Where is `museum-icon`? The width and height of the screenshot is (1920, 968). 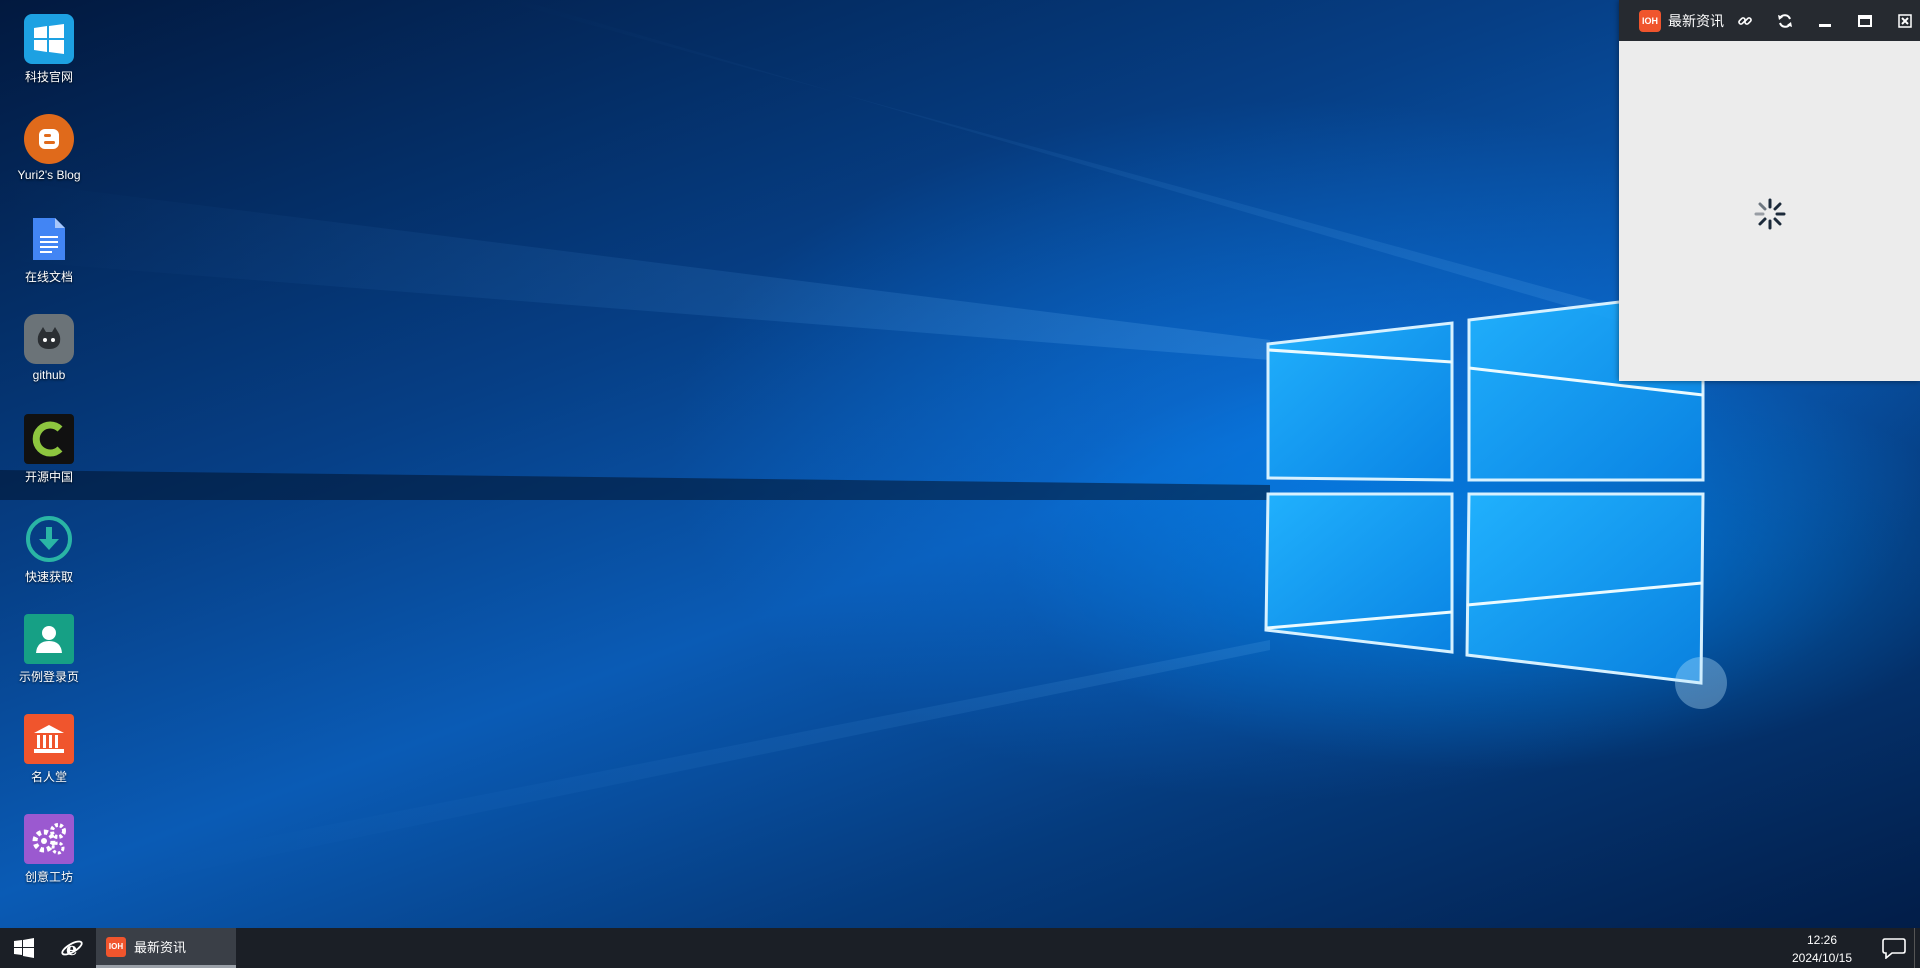
museum-icon is located at coordinates (49, 739).